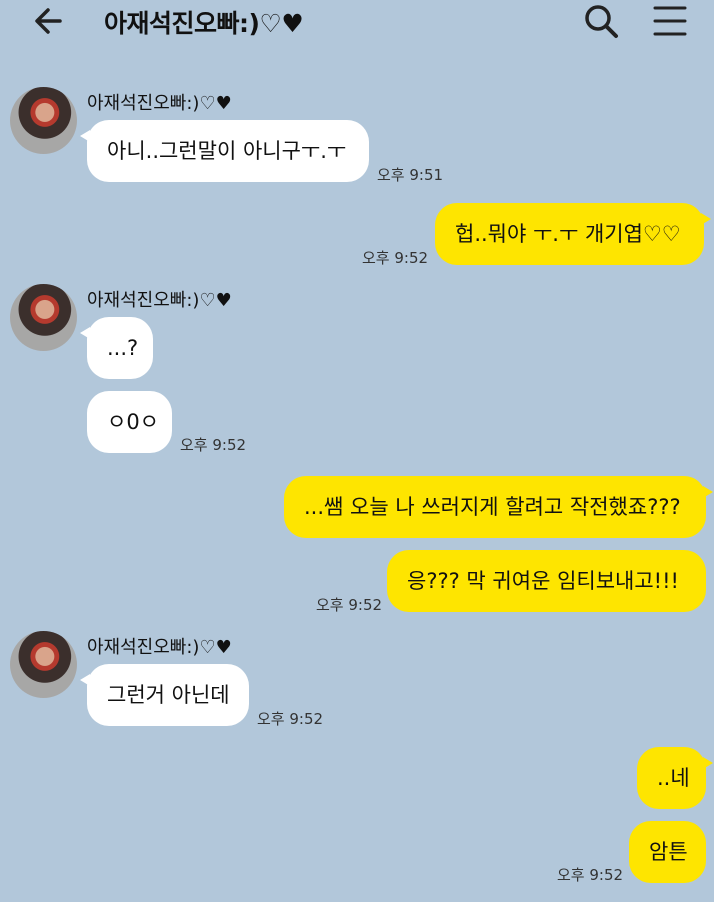  I want to click on outgoing-message: ..네, so click(675, 778).